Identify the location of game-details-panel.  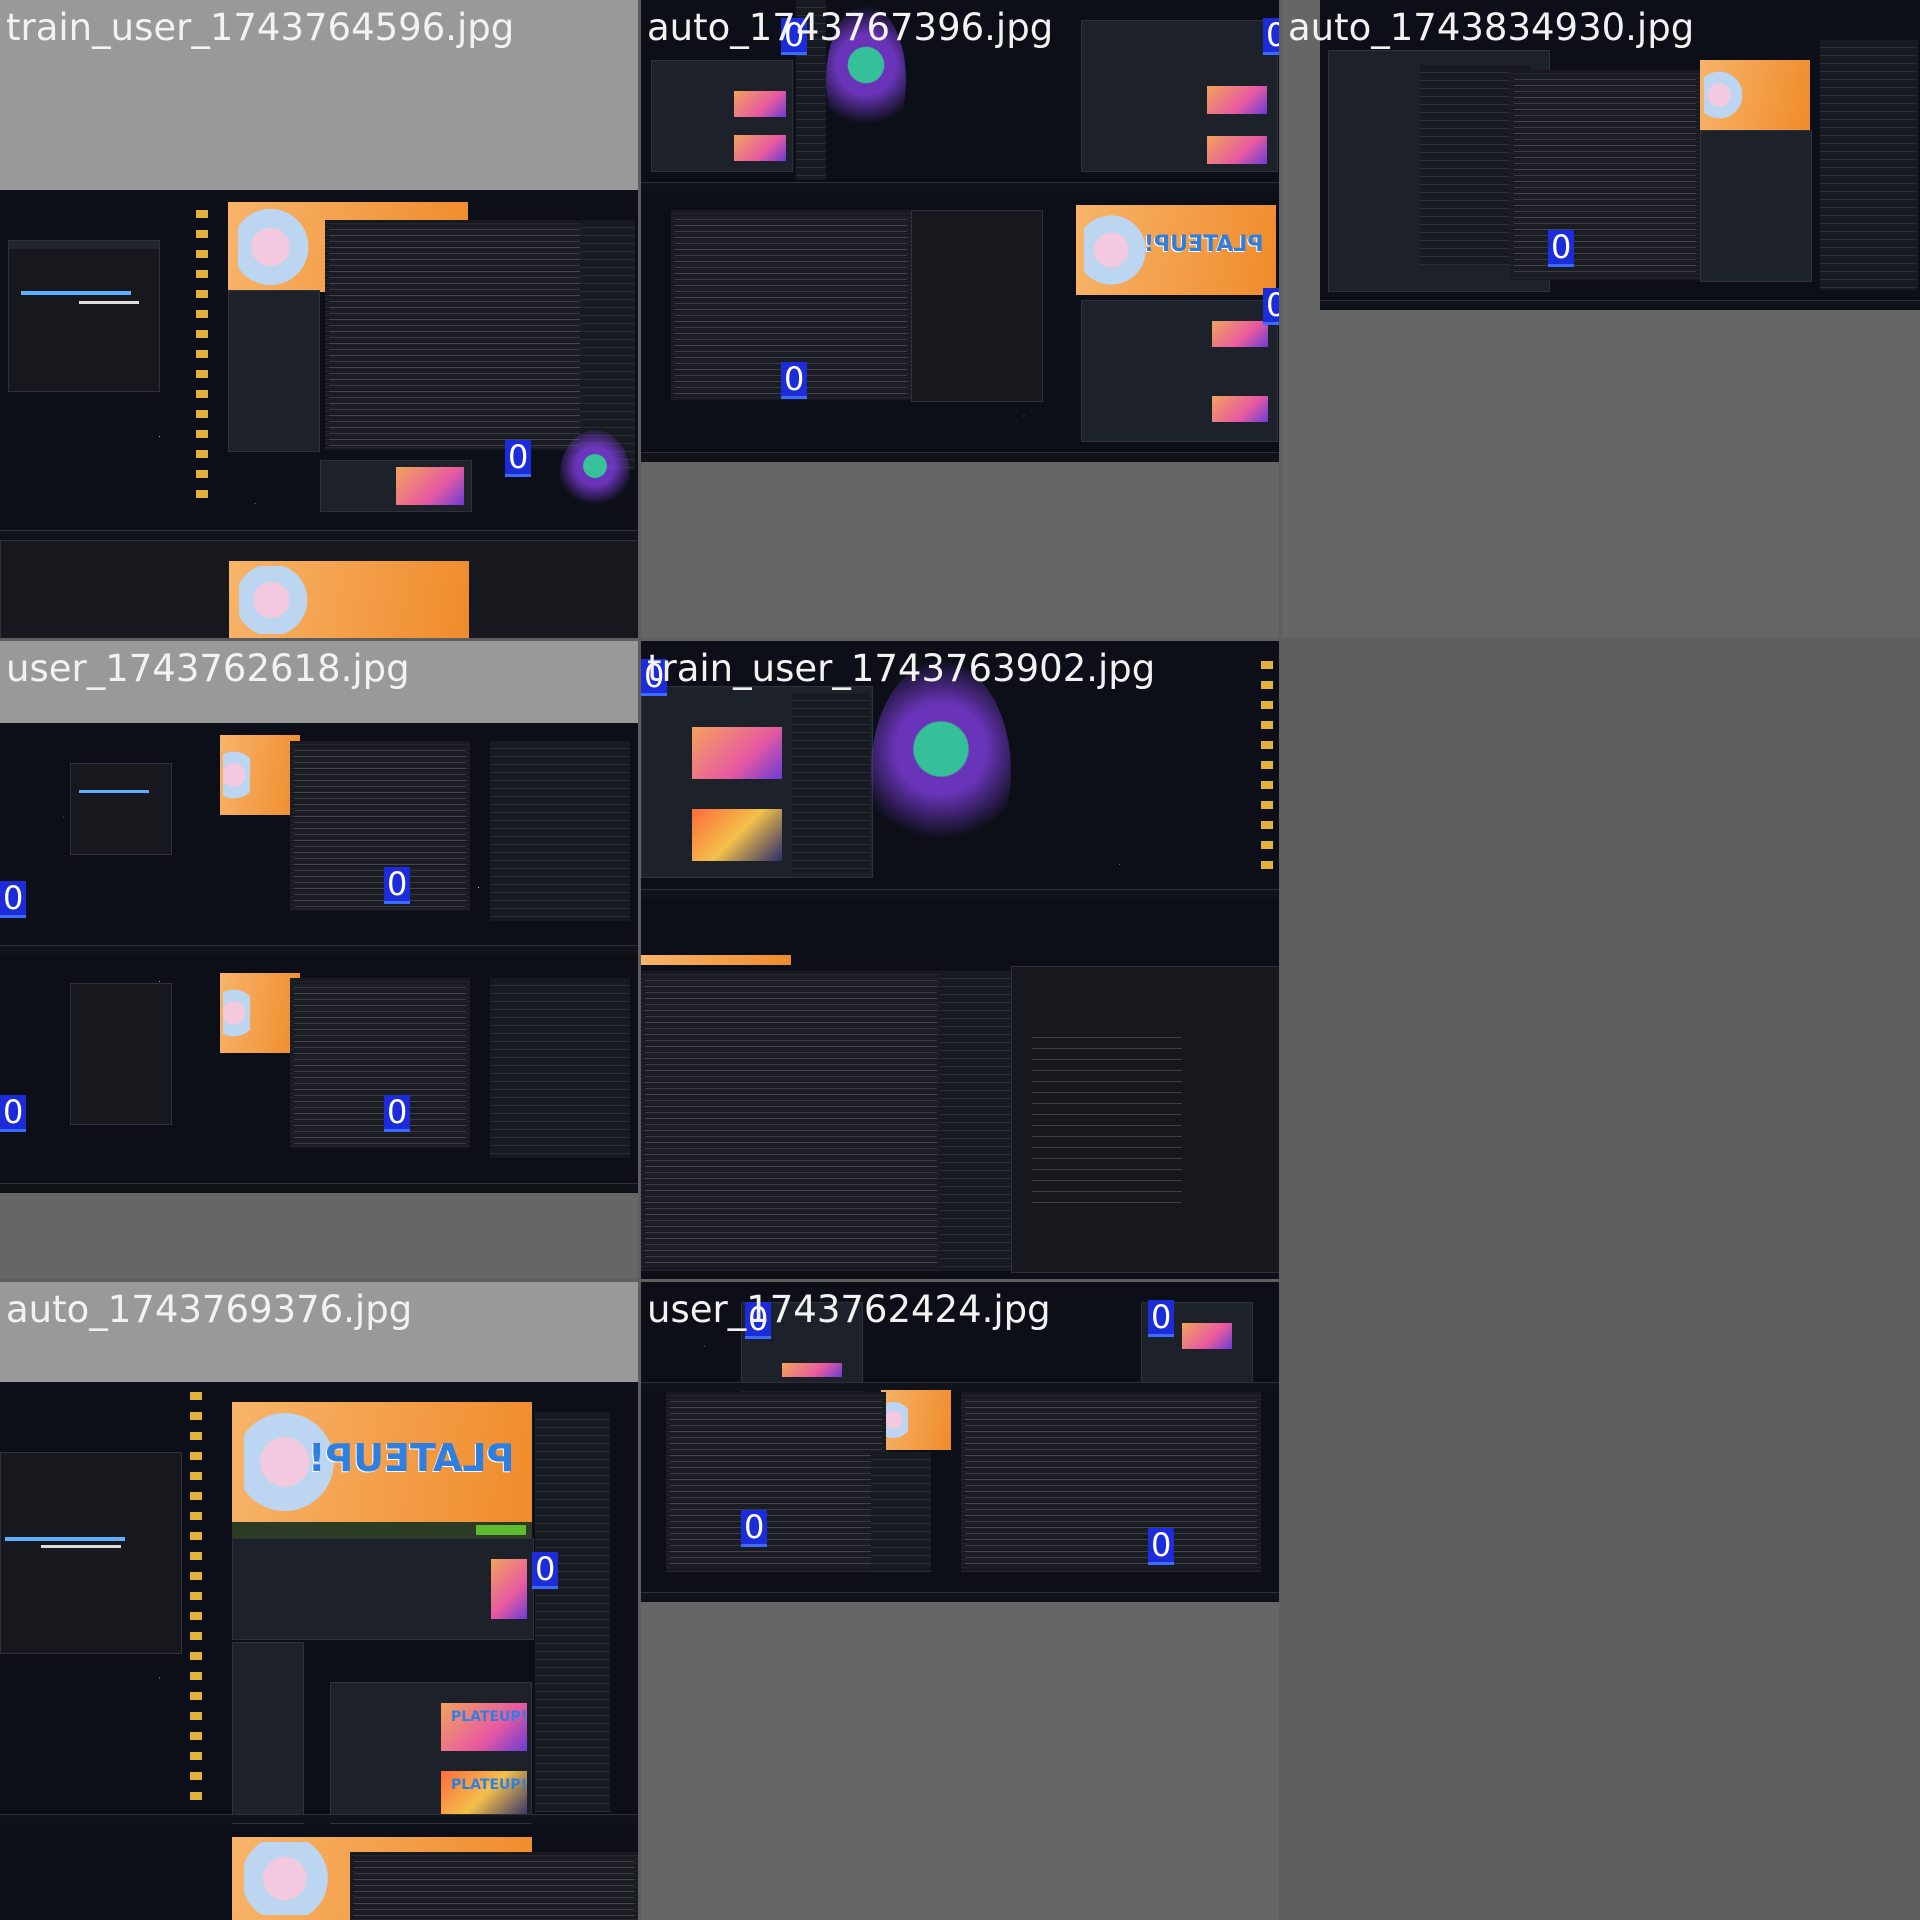
(383, 1589).